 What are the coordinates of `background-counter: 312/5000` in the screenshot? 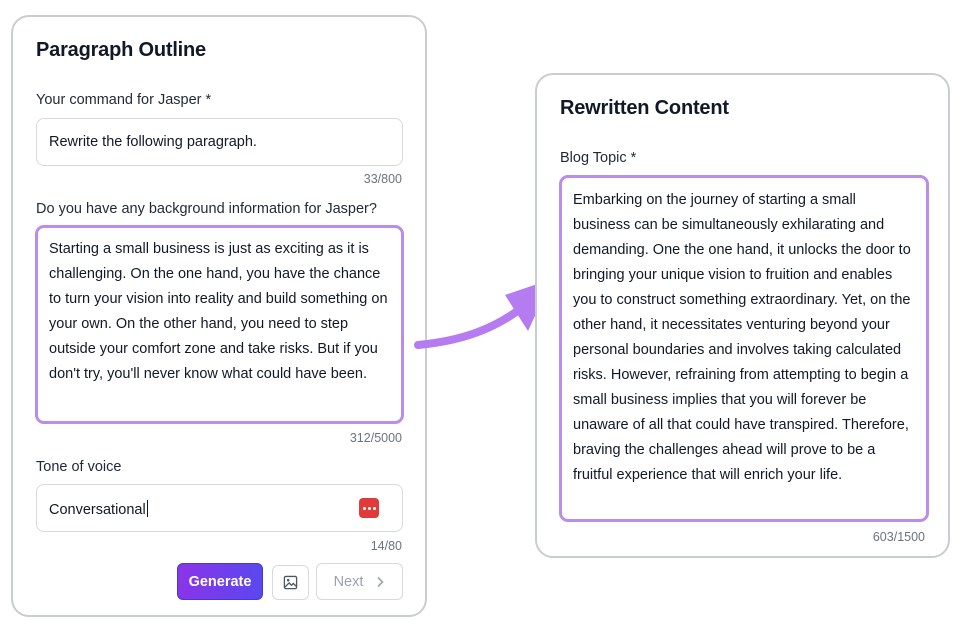 It's located at (375, 438).